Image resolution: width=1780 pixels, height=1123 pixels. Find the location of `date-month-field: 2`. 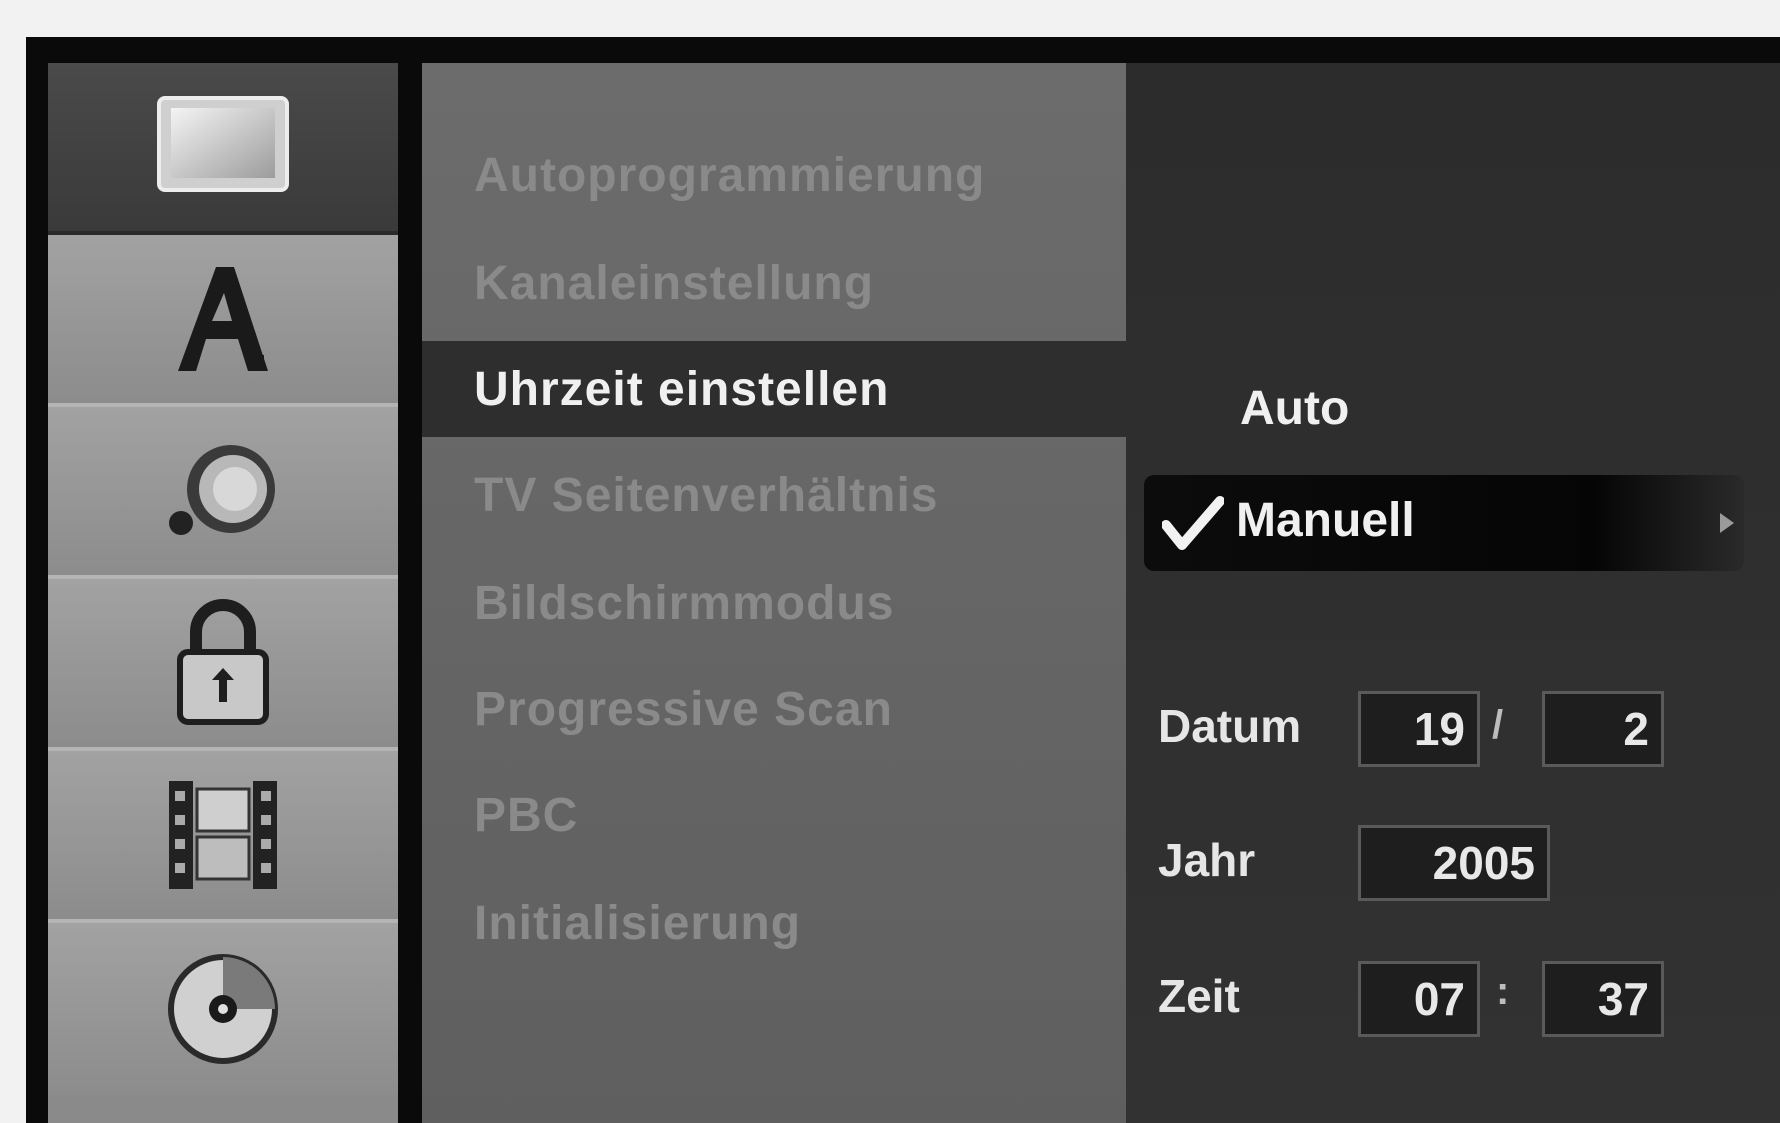

date-month-field: 2 is located at coordinates (1603, 729).